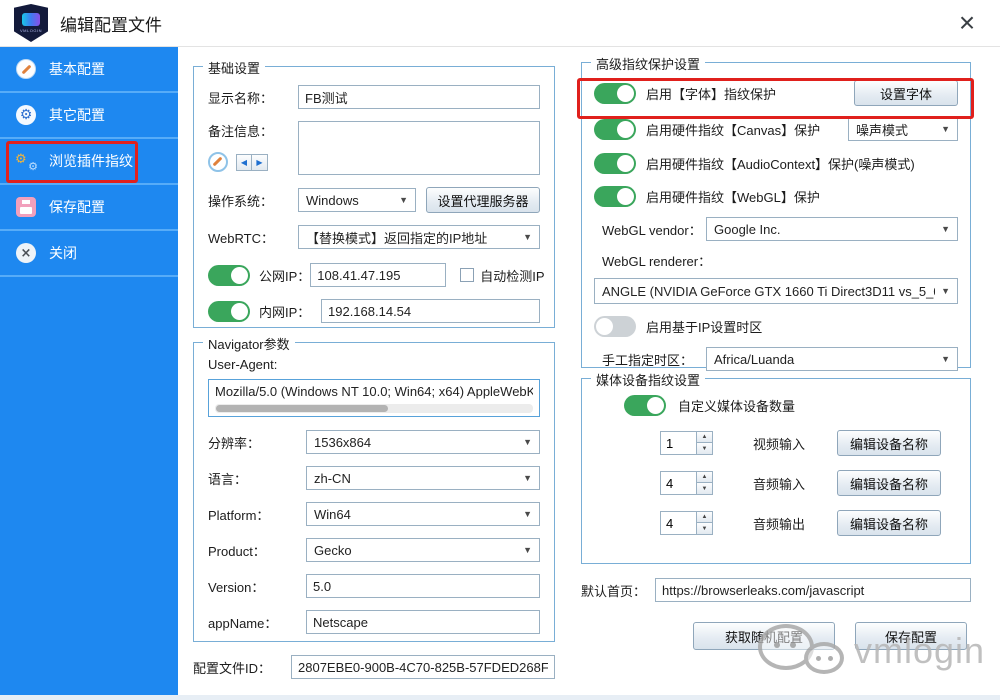 Image resolution: width=1000 pixels, height=700 pixels. I want to click on sidebar-item-save-config: 保存配置, so click(89, 208).